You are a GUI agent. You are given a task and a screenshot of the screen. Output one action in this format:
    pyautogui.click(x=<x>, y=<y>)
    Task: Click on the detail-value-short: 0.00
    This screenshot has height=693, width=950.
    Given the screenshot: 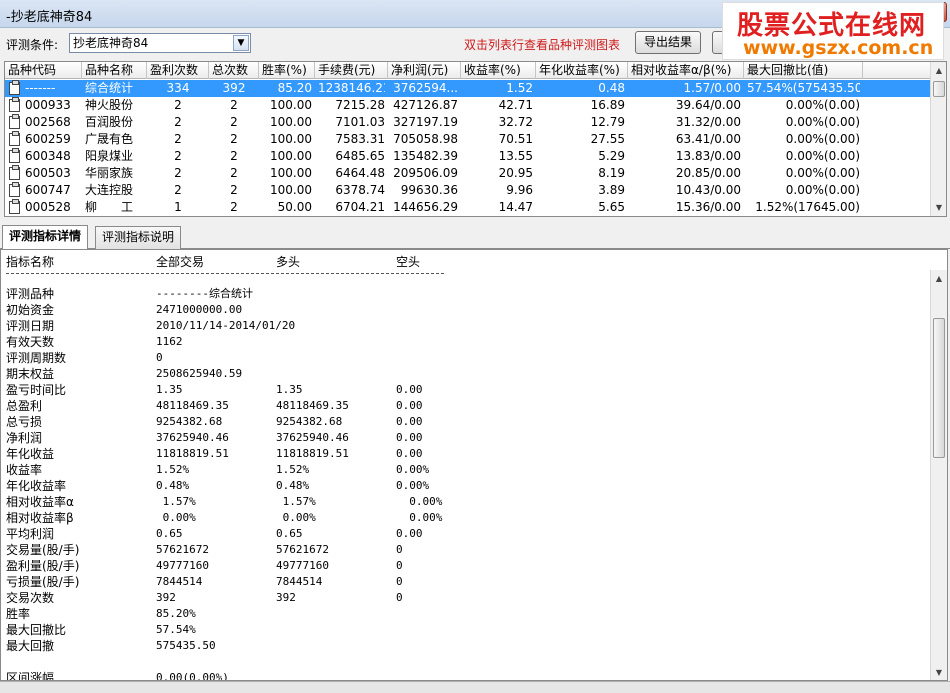 What is the action you would take?
    pyautogui.click(x=409, y=453)
    